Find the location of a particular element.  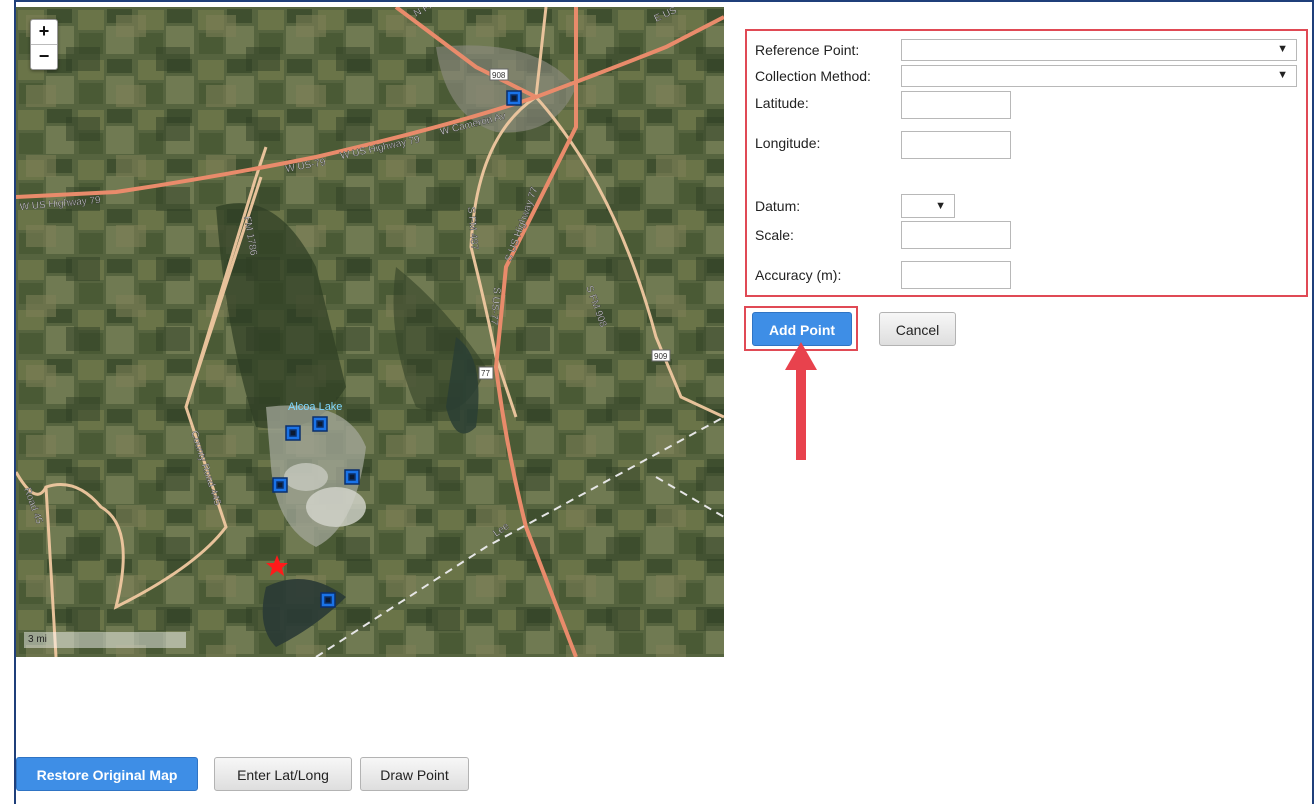

latitude-label: Latitude: is located at coordinates (782, 103).